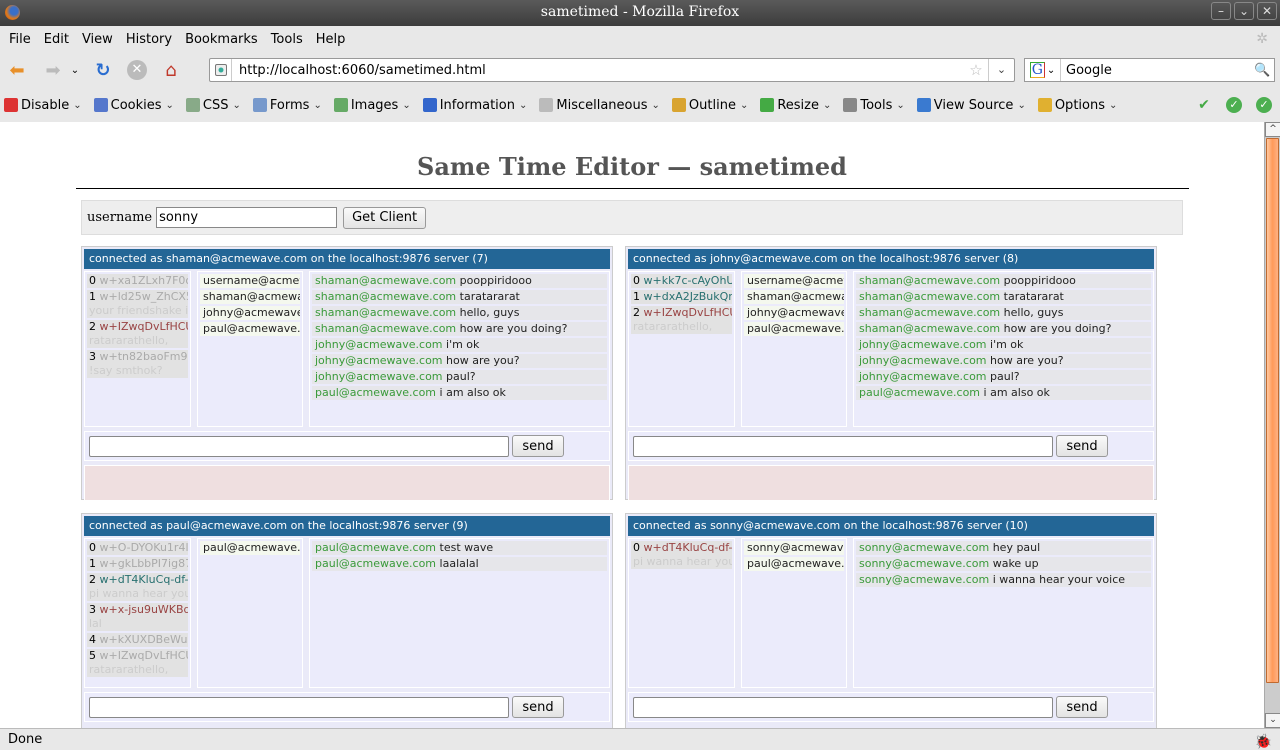  What do you see at coordinates (599, 105) in the screenshot?
I see `devtoolbar-miscellaneous-menu: Miscellaneous ⌄` at bounding box center [599, 105].